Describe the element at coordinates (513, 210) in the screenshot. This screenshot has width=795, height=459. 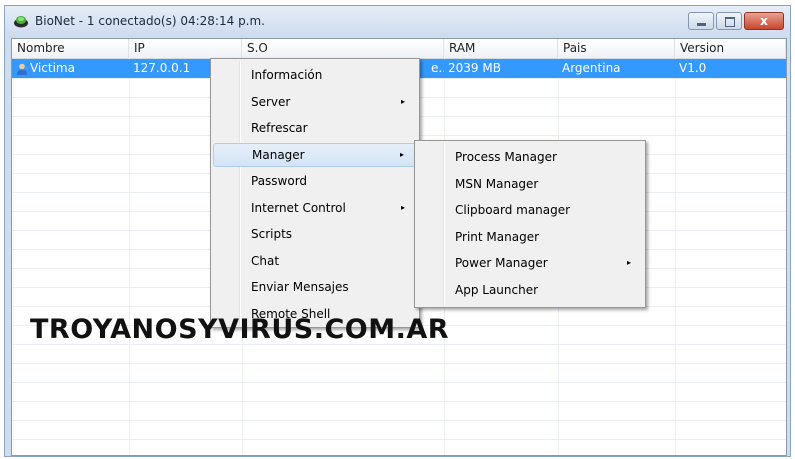
I see `menu-item-label: Clipboard manager` at that location.